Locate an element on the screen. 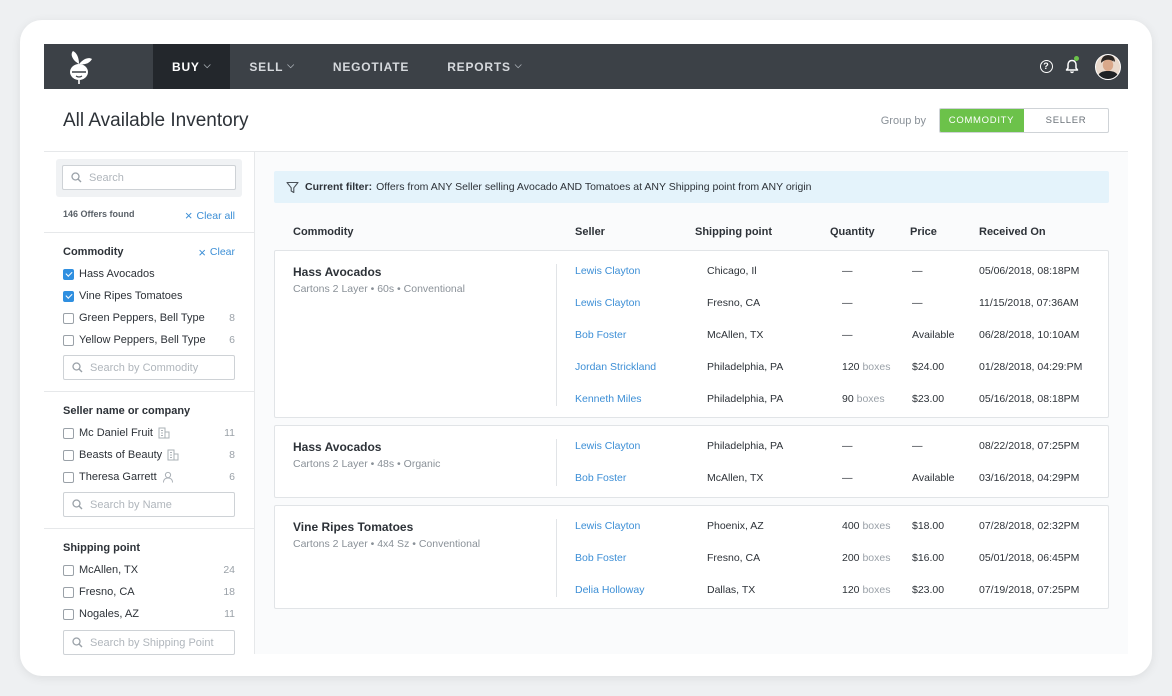 This screenshot has width=1172, height=696. column-header: Seller is located at coordinates (590, 232).